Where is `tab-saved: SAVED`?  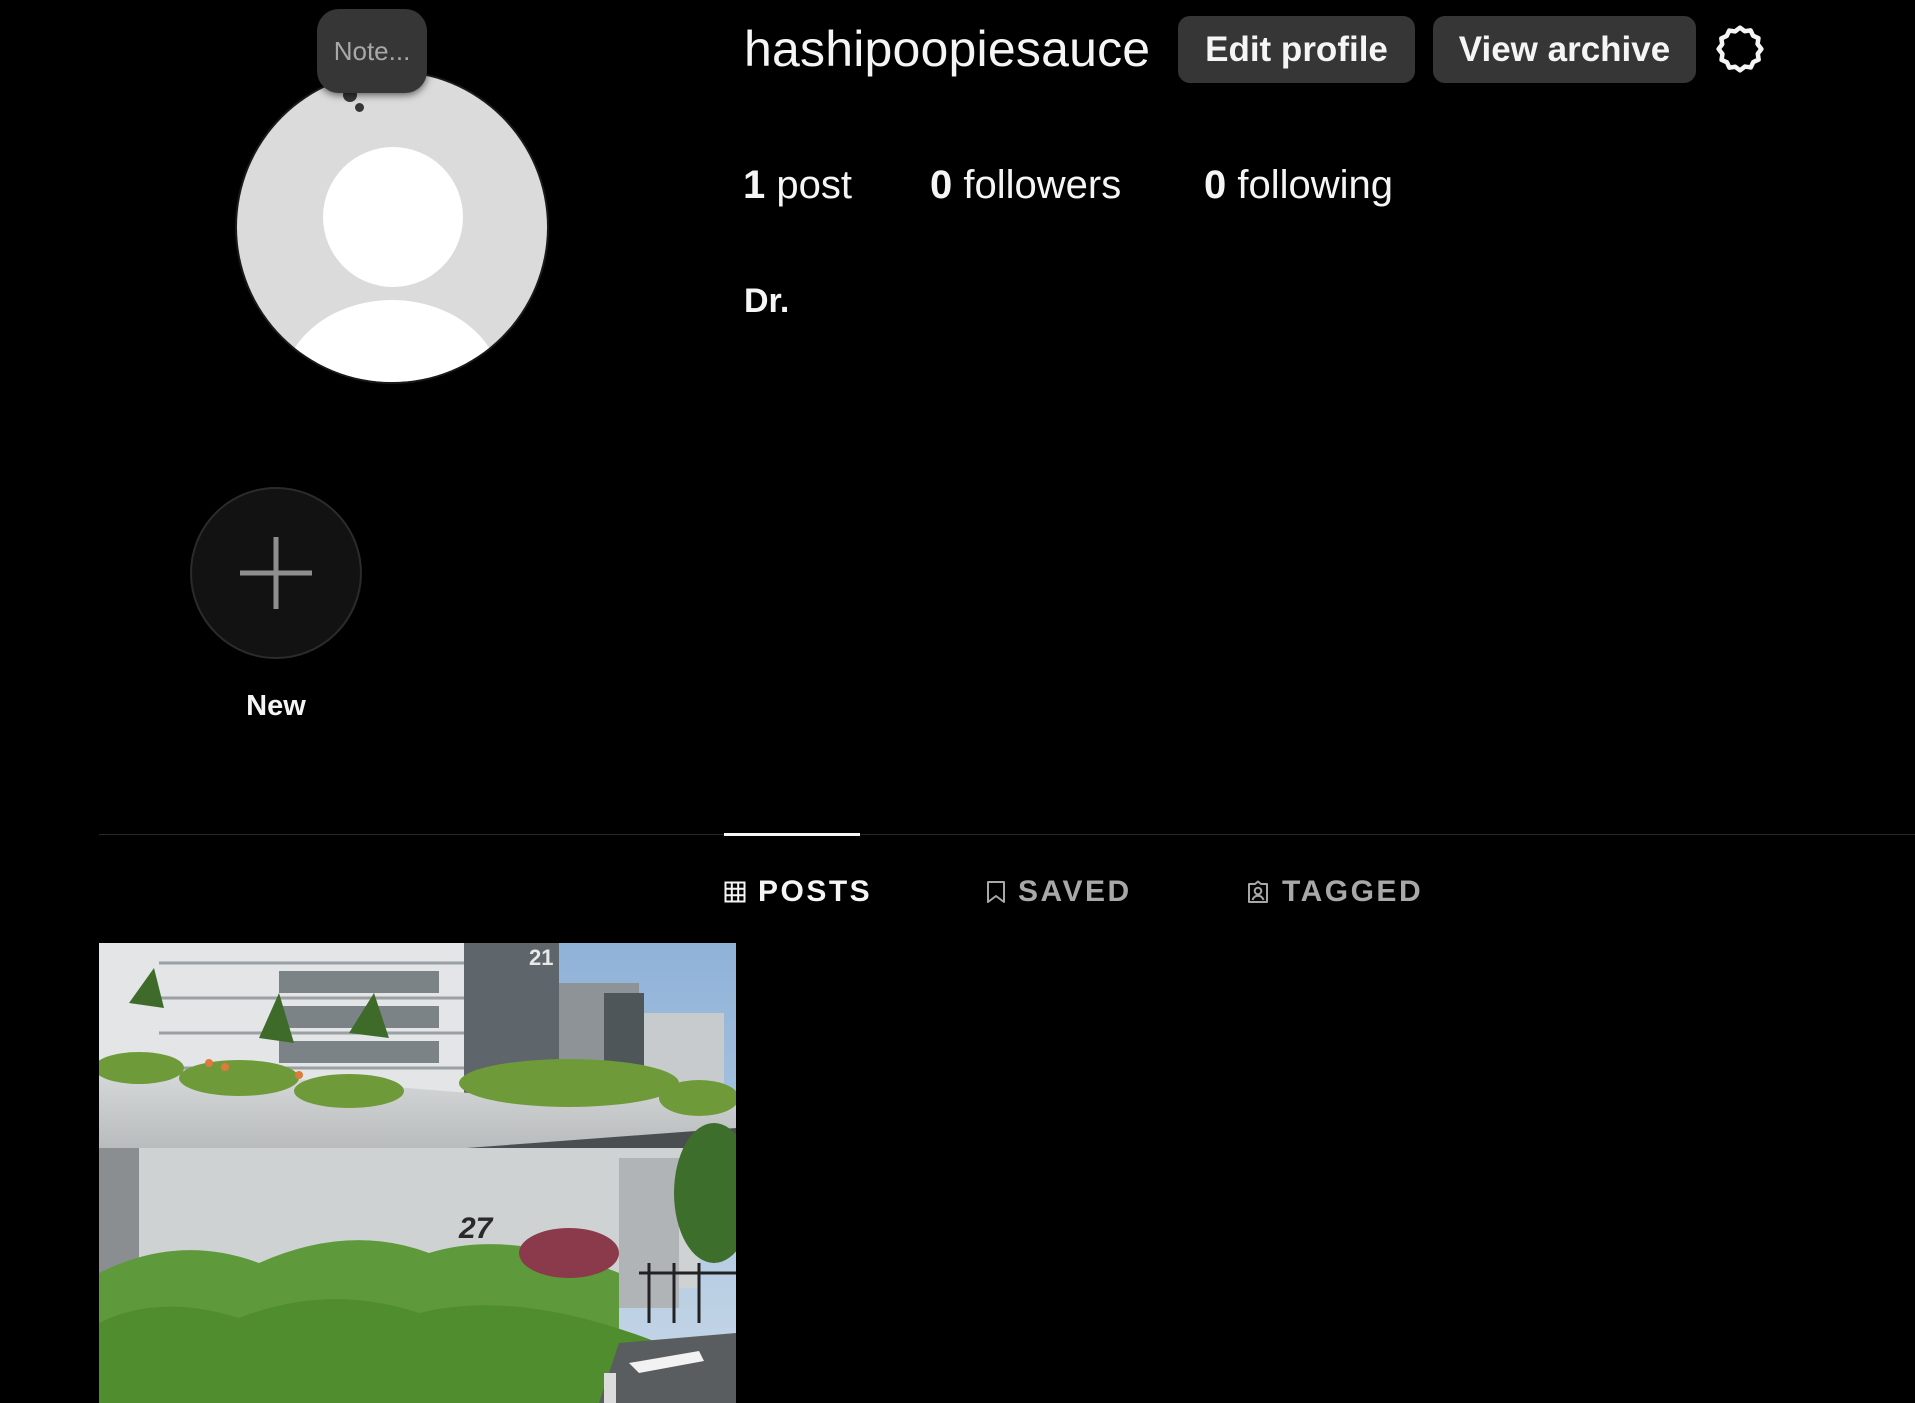 tab-saved: SAVED is located at coordinates (1059, 892).